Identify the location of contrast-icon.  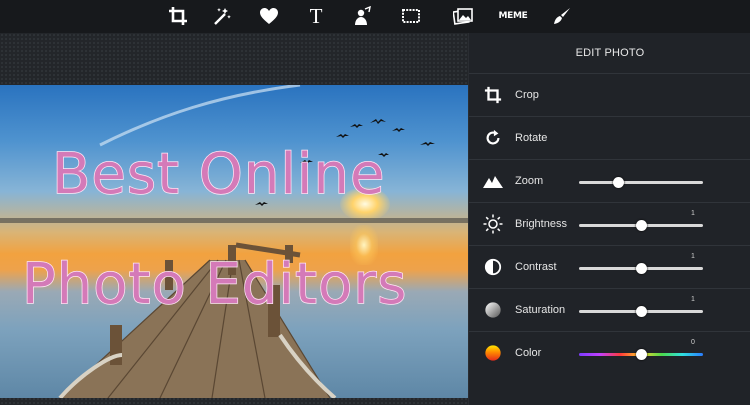
(493, 267).